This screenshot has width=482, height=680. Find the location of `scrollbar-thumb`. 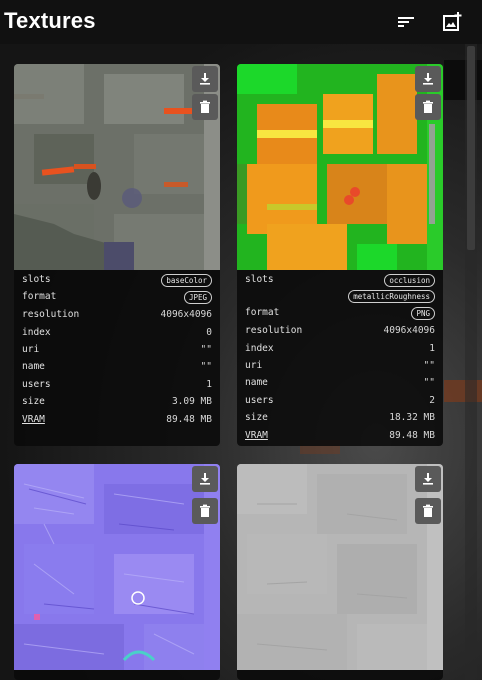

scrollbar-thumb is located at coordinates (471, 148).